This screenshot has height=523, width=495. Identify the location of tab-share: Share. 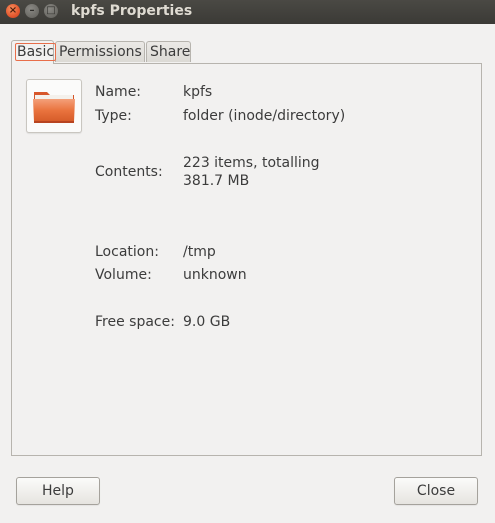
(168, 51).